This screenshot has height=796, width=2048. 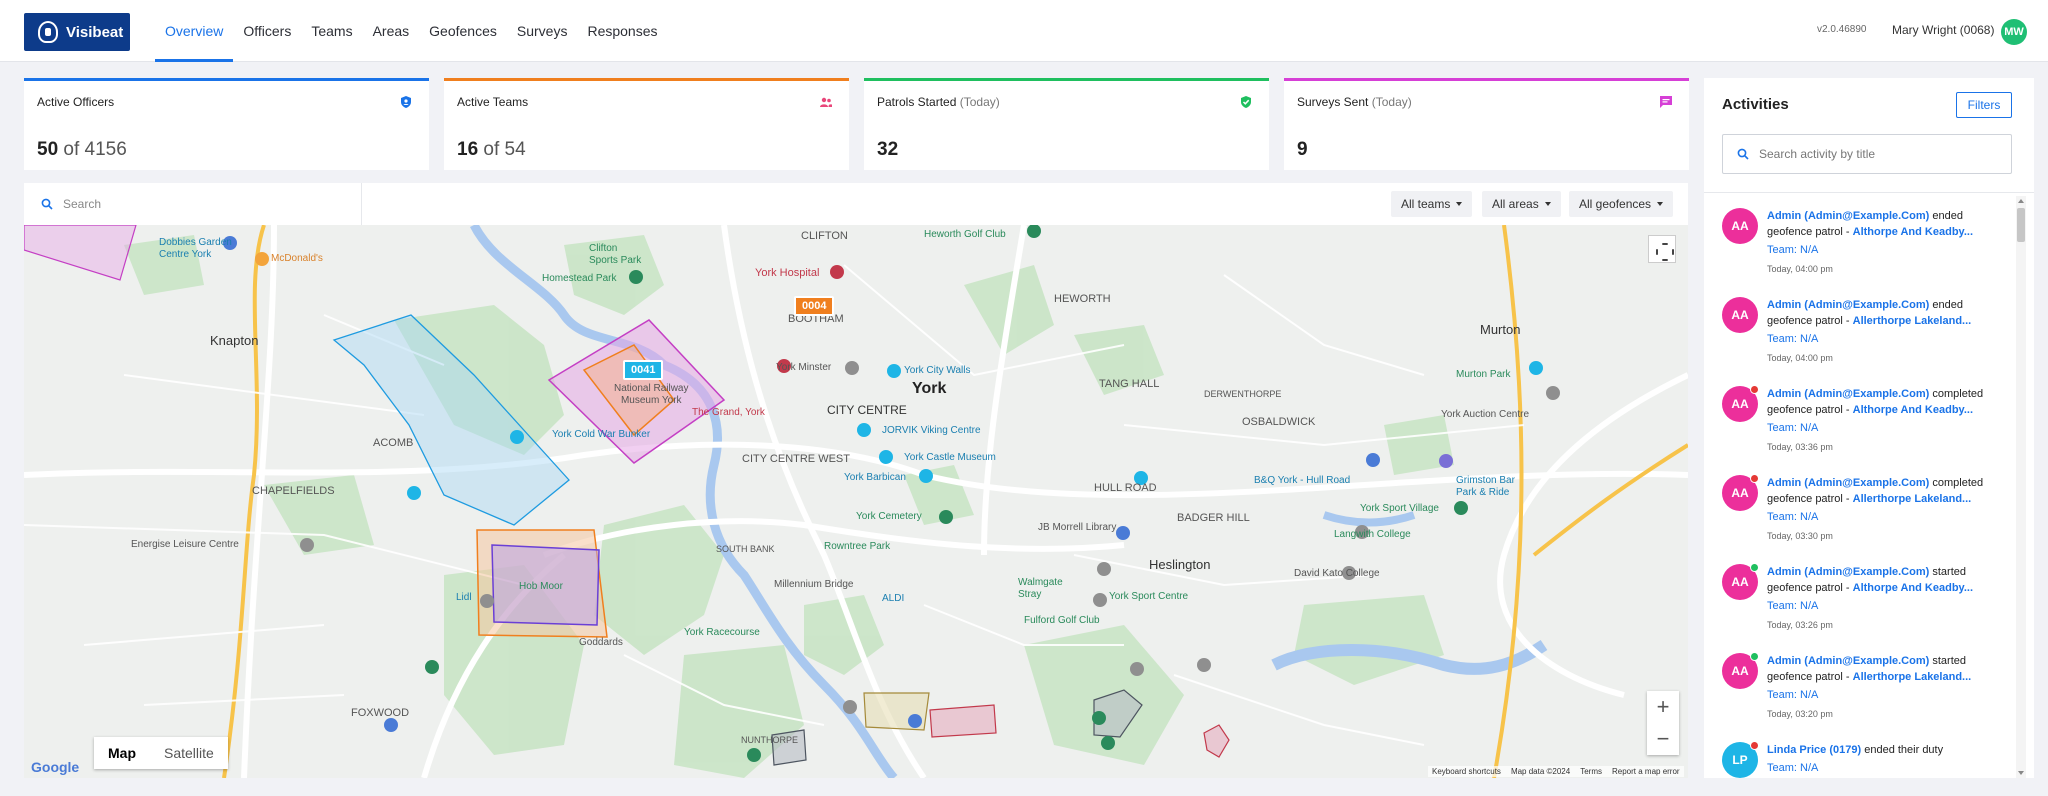 What do you see at coordinates (331, 31) in the screenshot?
I see `nav-teams: Teams` at bounding box center [331, 31].